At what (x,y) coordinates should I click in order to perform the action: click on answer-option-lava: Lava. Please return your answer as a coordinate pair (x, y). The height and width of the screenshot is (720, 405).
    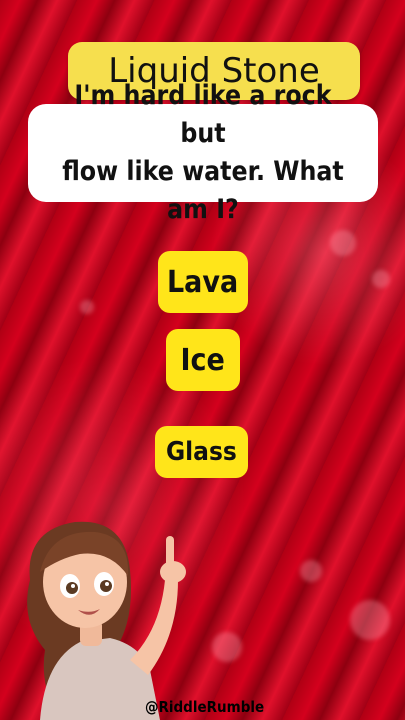
    Looking at the image, I should click on (203, 282).